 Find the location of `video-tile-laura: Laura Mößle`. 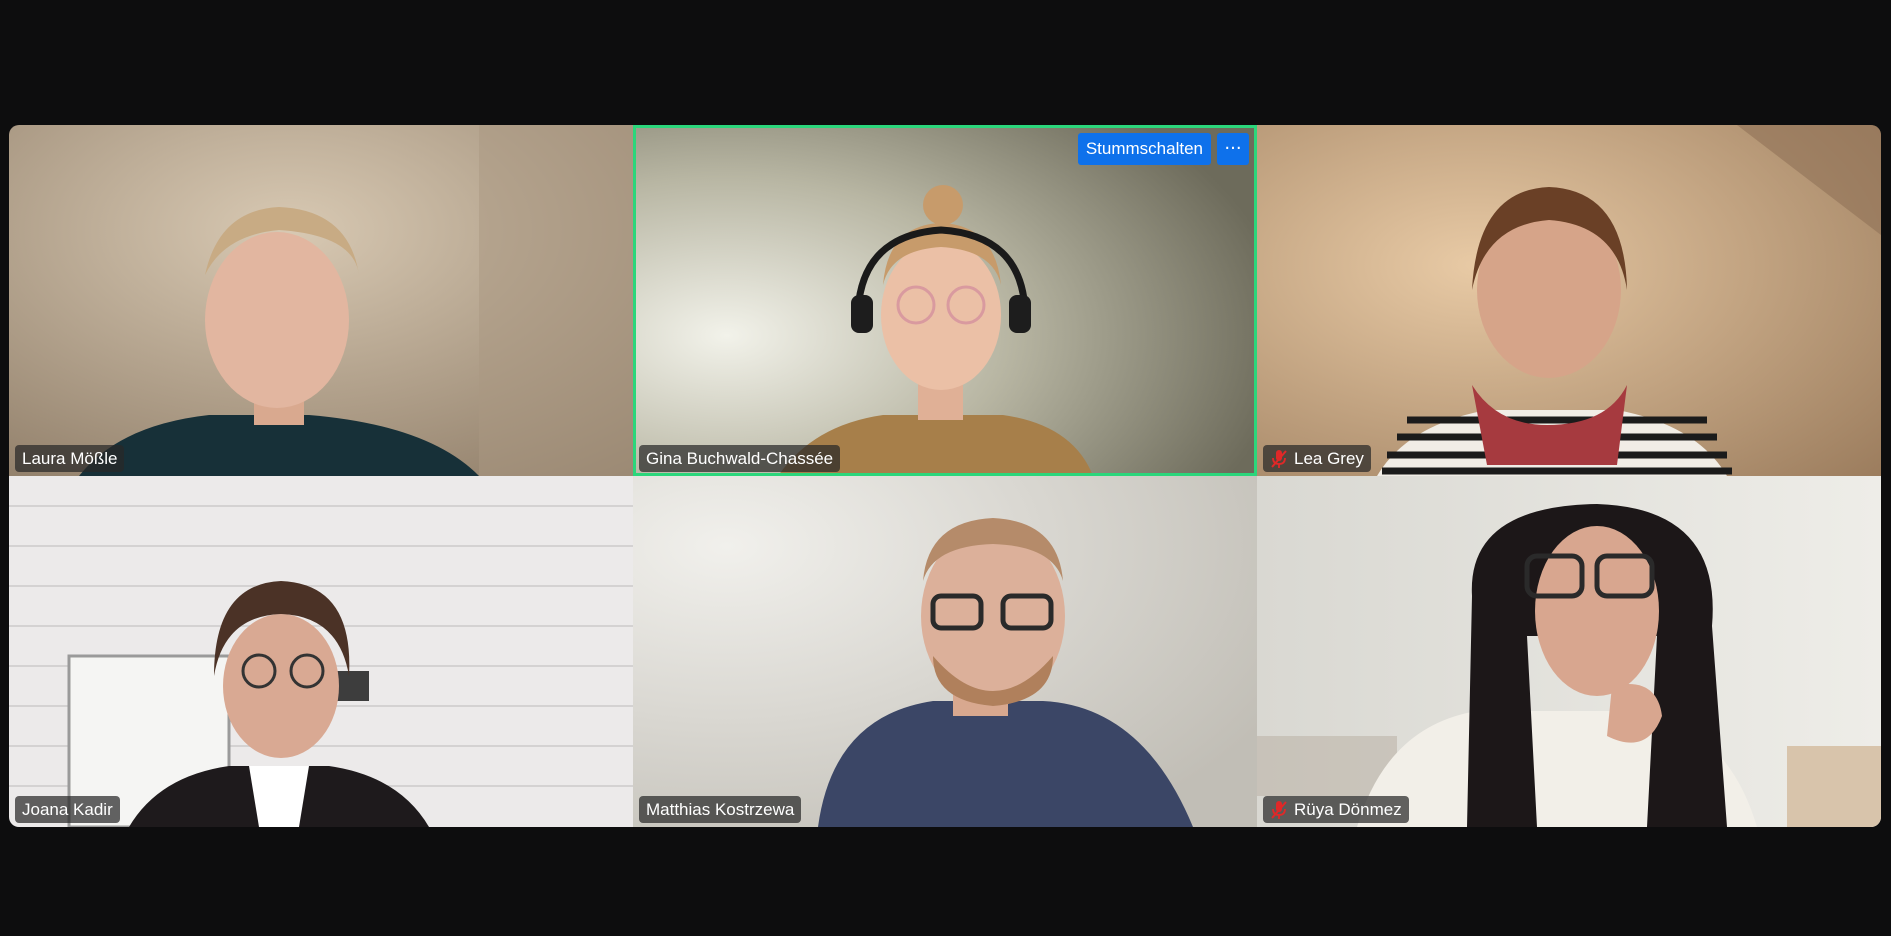

video-tile-laura: Laura Mößle is located at coordinates (321, 300).